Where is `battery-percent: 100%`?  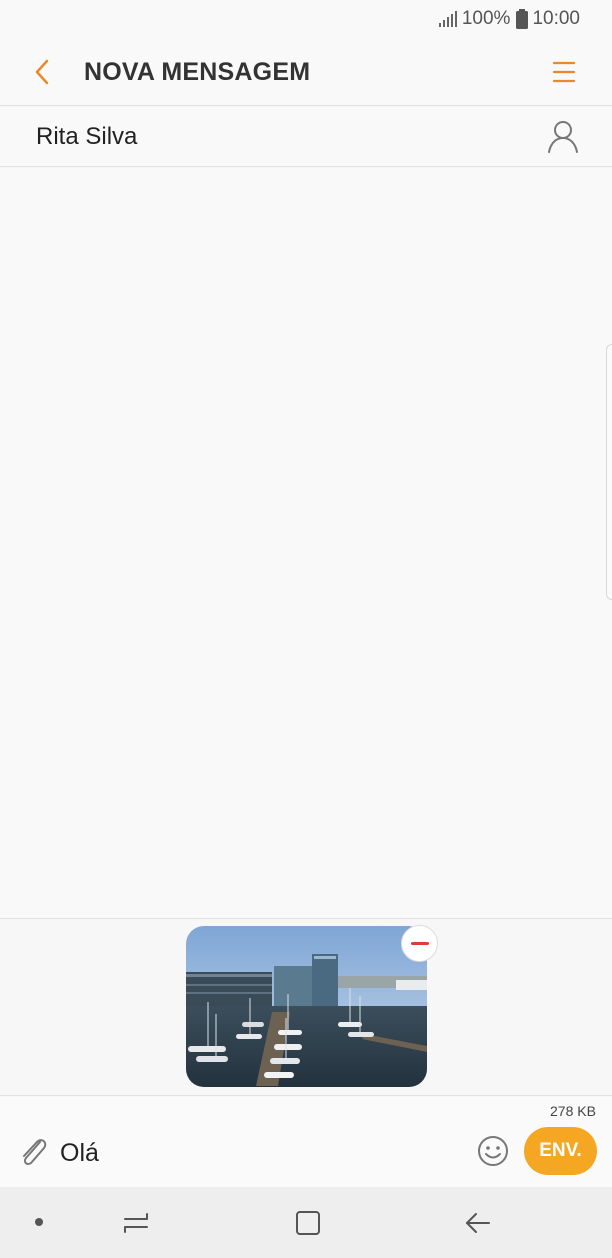
battery-percent: 100% is located at coordinates (486, 18).